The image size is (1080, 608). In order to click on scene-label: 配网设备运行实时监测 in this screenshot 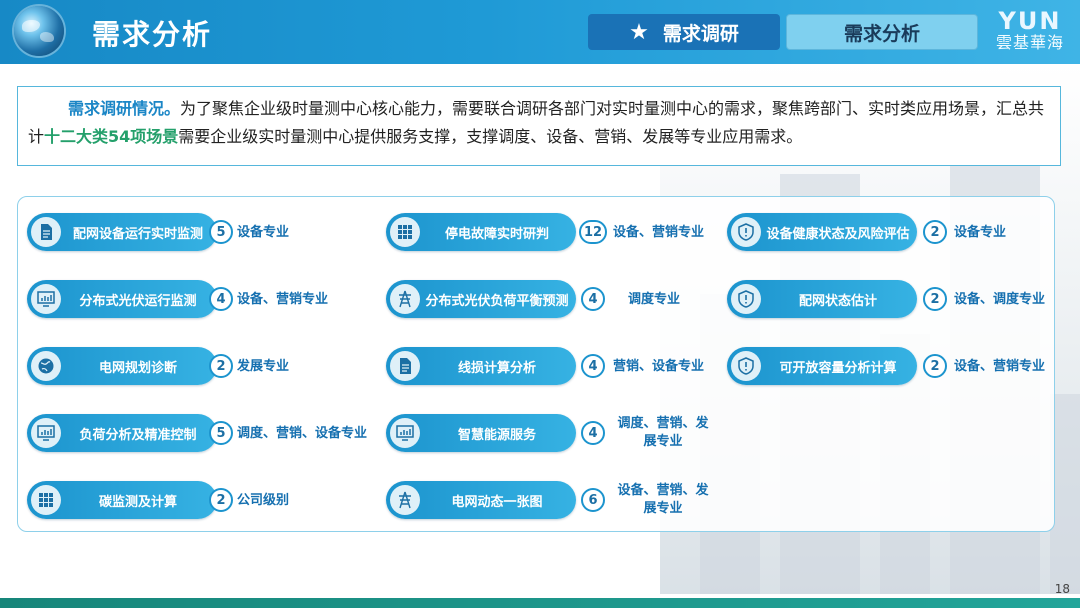, I will do `click(137, 234)`.